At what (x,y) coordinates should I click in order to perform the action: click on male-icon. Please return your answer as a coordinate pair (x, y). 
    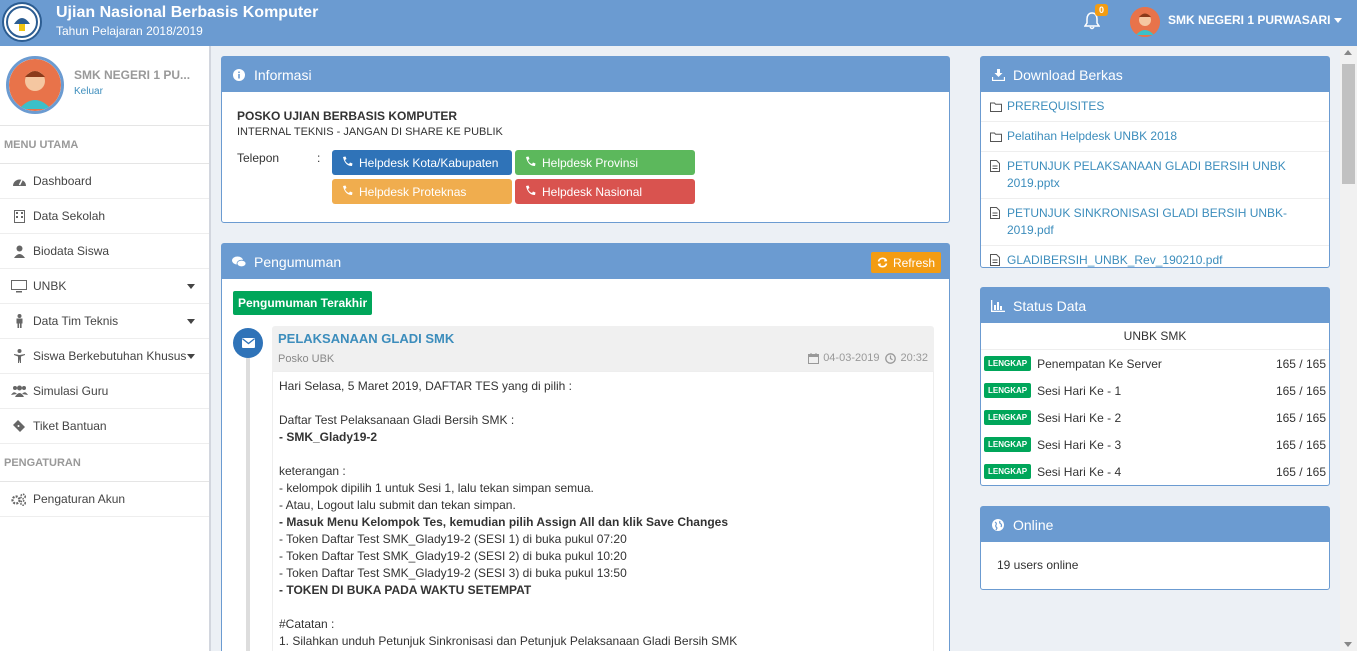
    Looking at the image, I should click on (19, 321).